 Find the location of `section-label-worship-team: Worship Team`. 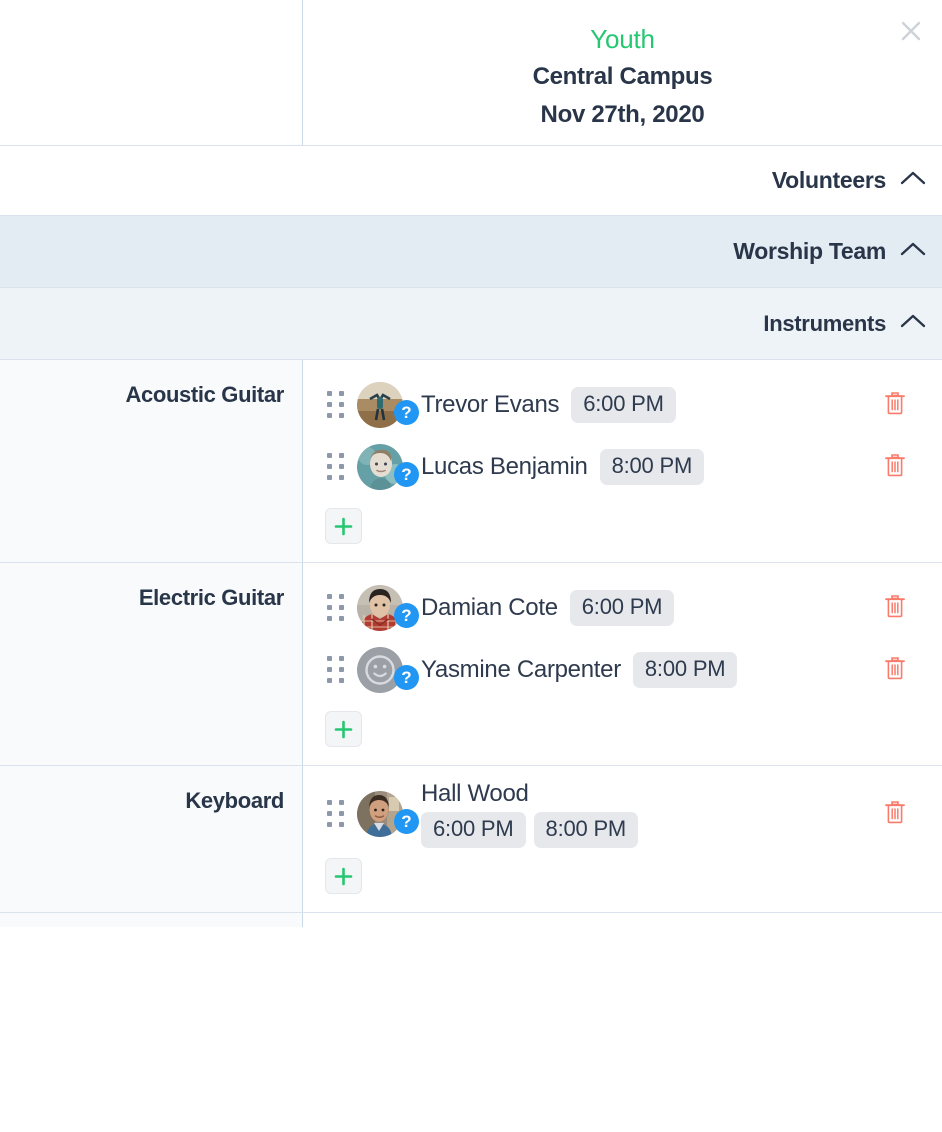

section-label-worship-team: Worship Team is located at coordinates (809, 251).